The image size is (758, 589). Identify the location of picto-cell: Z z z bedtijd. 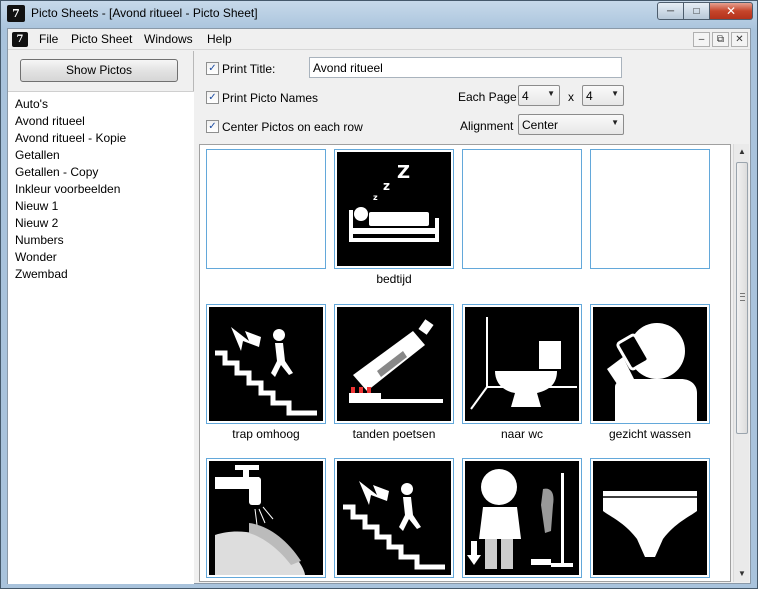
(394, 218).